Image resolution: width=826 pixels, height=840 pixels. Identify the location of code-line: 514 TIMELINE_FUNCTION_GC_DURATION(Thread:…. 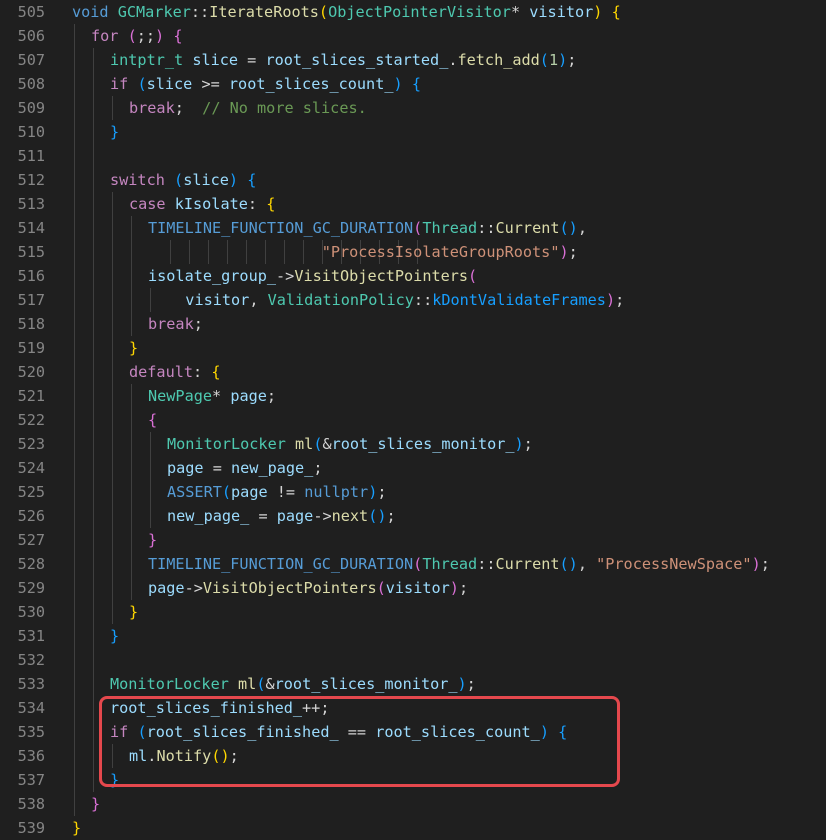
(413, 228).